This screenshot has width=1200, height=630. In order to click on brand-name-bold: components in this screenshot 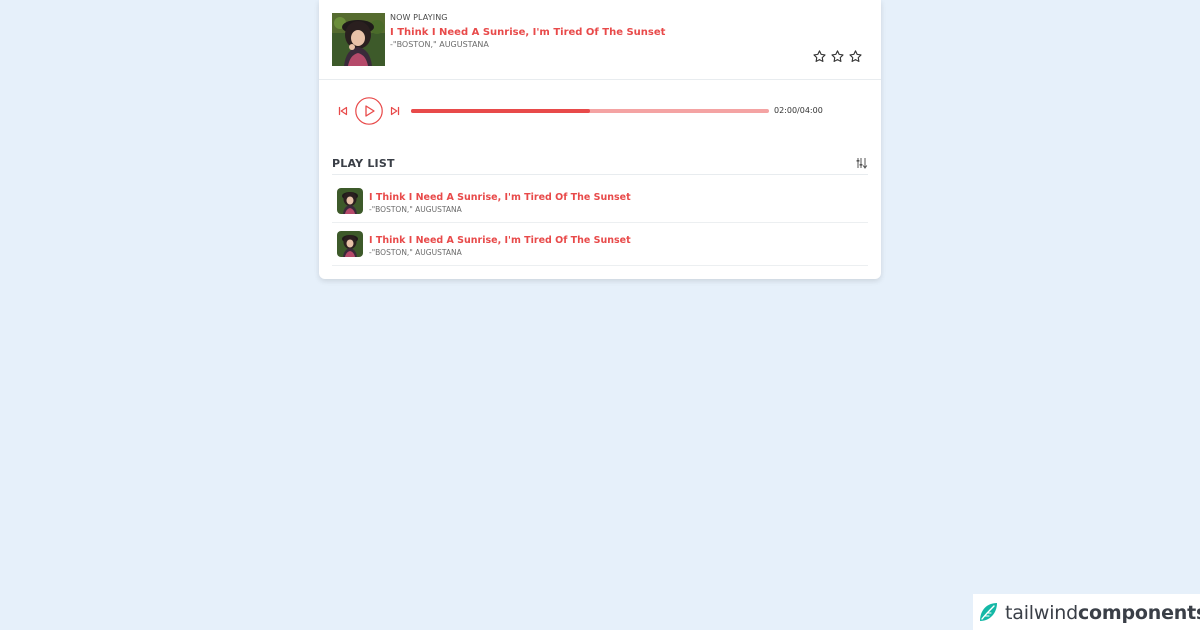, I will do `click(1138, 613)`.